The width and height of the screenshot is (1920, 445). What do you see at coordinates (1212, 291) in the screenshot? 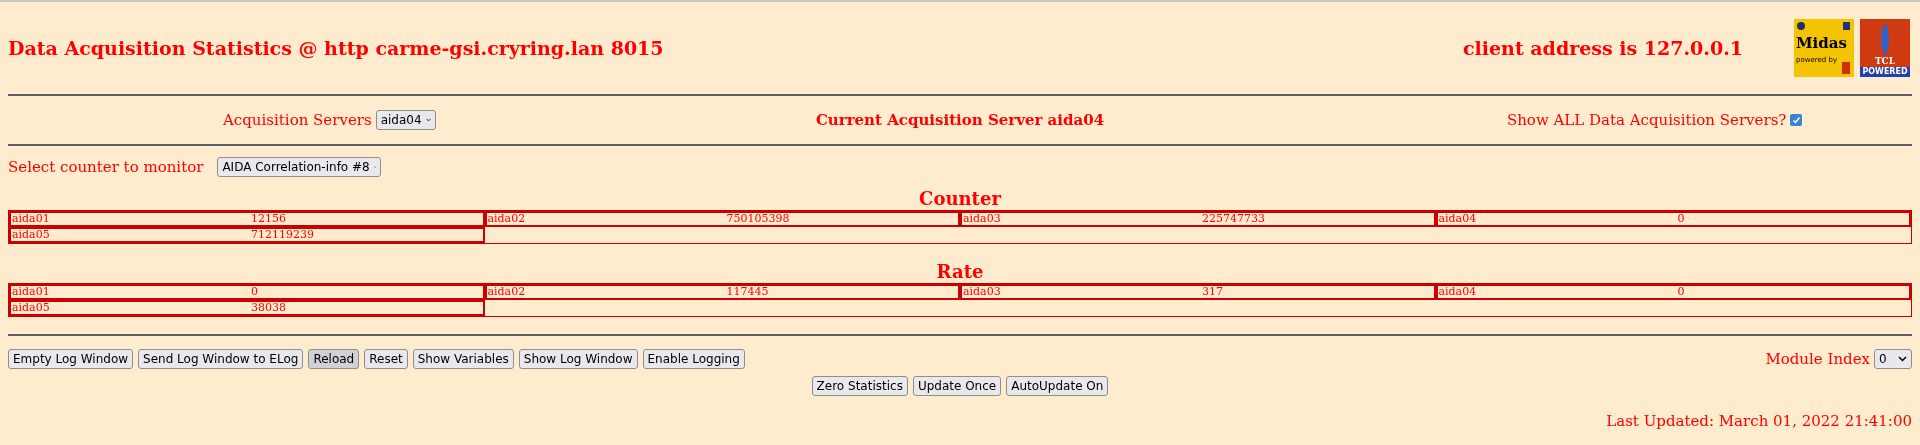
I see `table-cell-text: 317` at bounding box center [1212, 291].